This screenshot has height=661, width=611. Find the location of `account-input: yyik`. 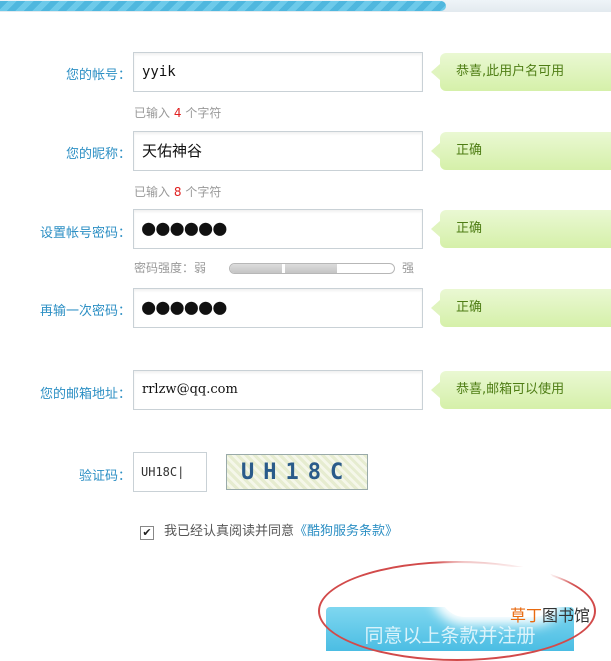

account-input: yyik is located at coordinates (278, 72).